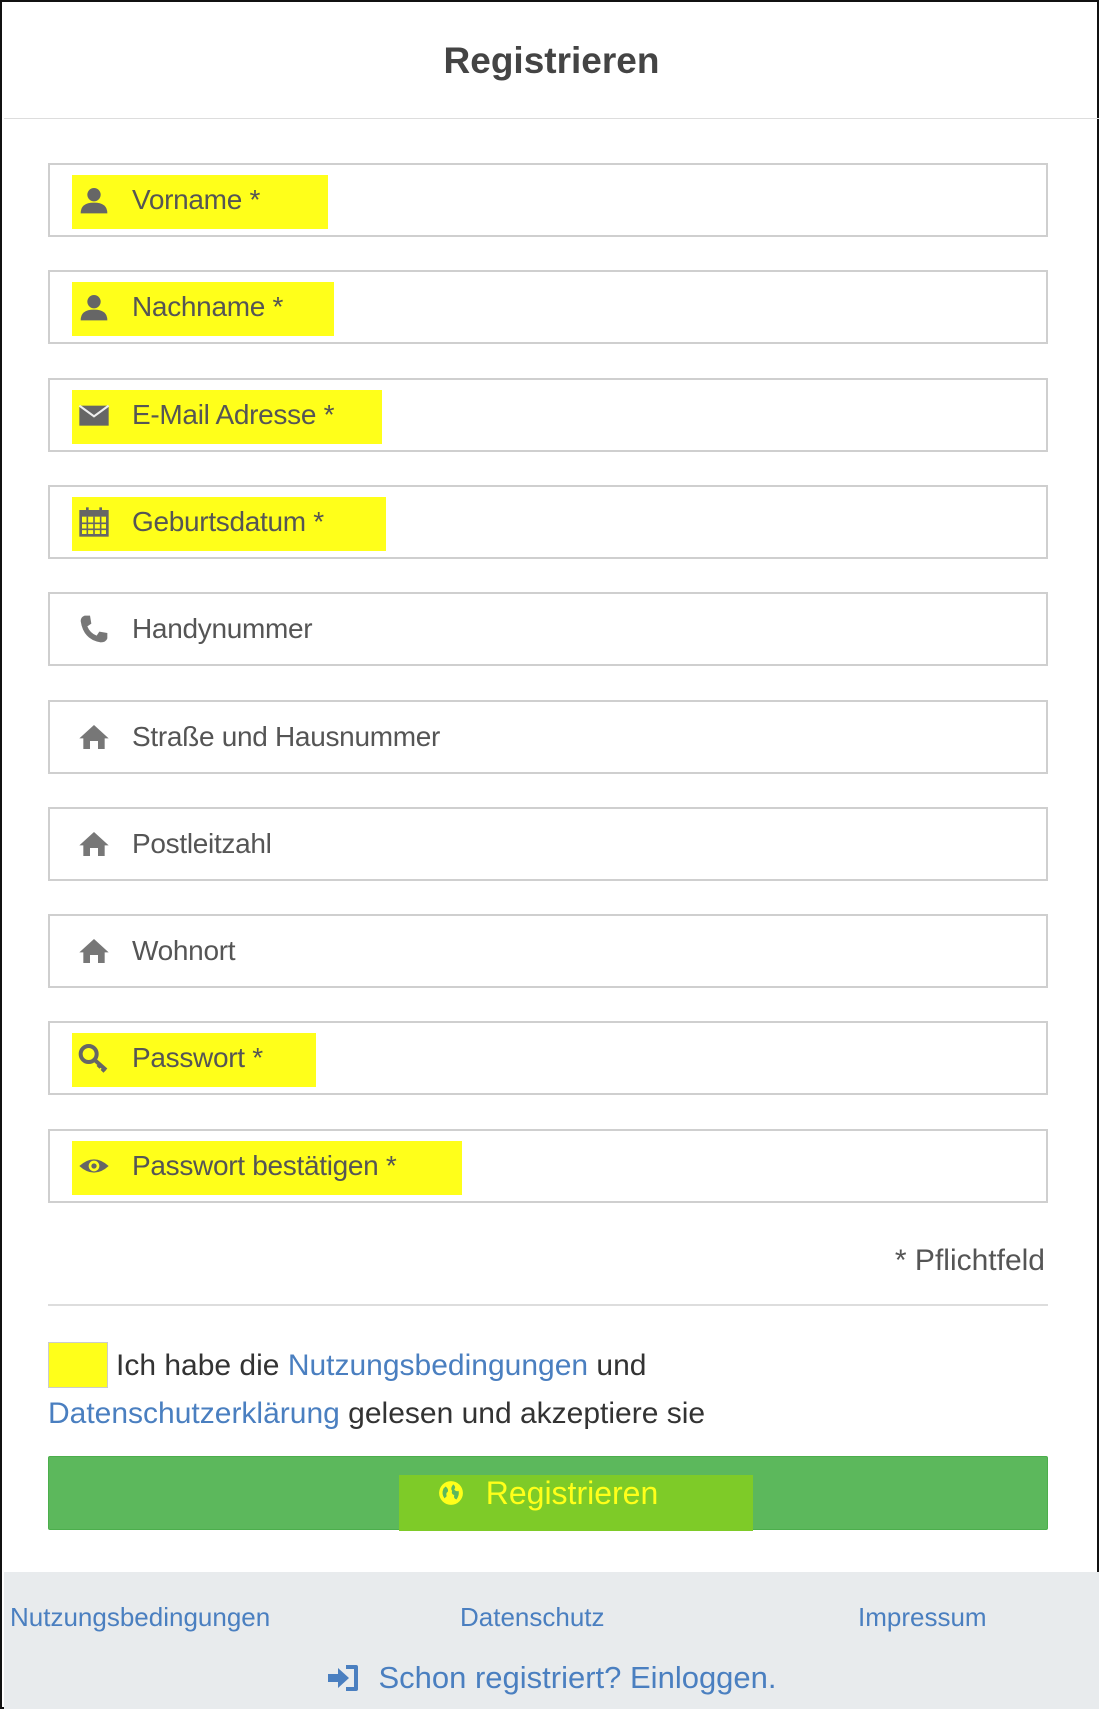 This screenshot has height=1709, width=1099. Describe the element at coordinates (194, 1413) in the screenshot. I see `privacy-link: Datenschutzerklärung` at that location.